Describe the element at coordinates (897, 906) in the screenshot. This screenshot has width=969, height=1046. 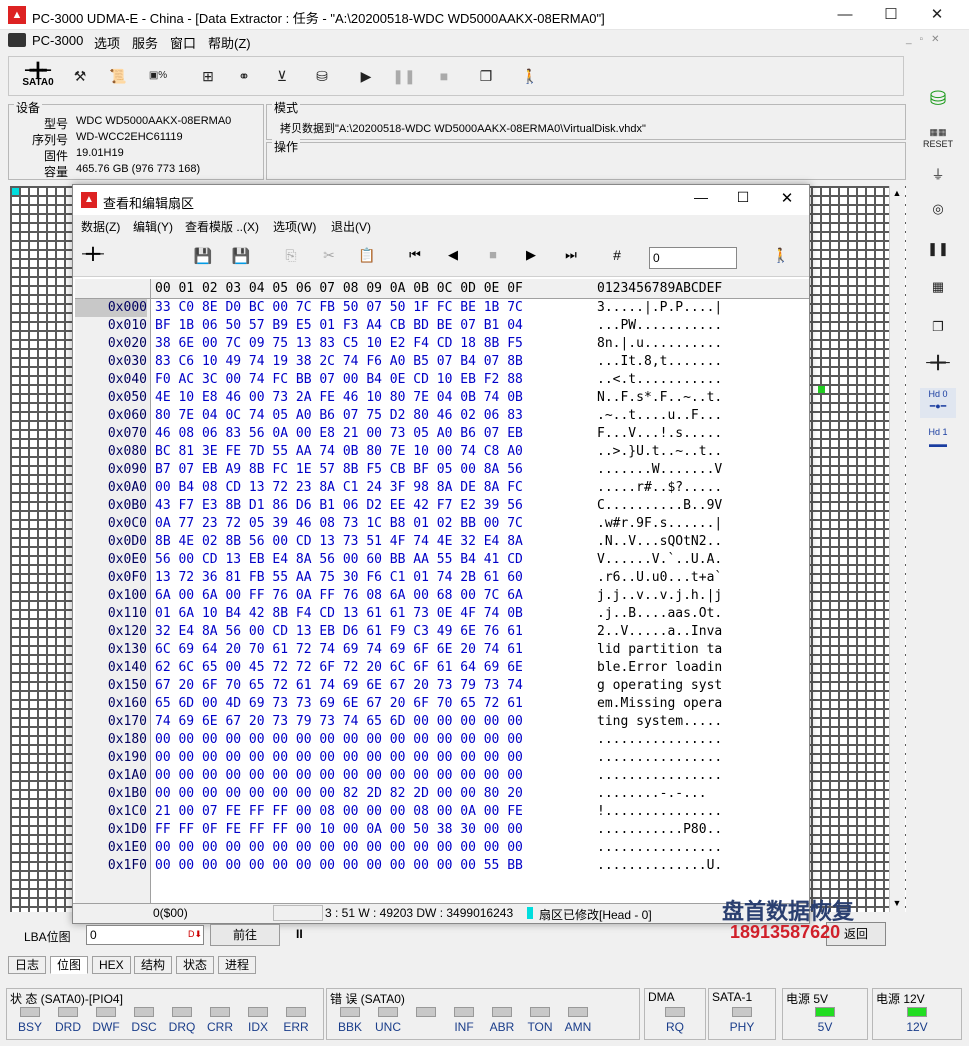
I see `scroll-down-icon: ▼` at that location.